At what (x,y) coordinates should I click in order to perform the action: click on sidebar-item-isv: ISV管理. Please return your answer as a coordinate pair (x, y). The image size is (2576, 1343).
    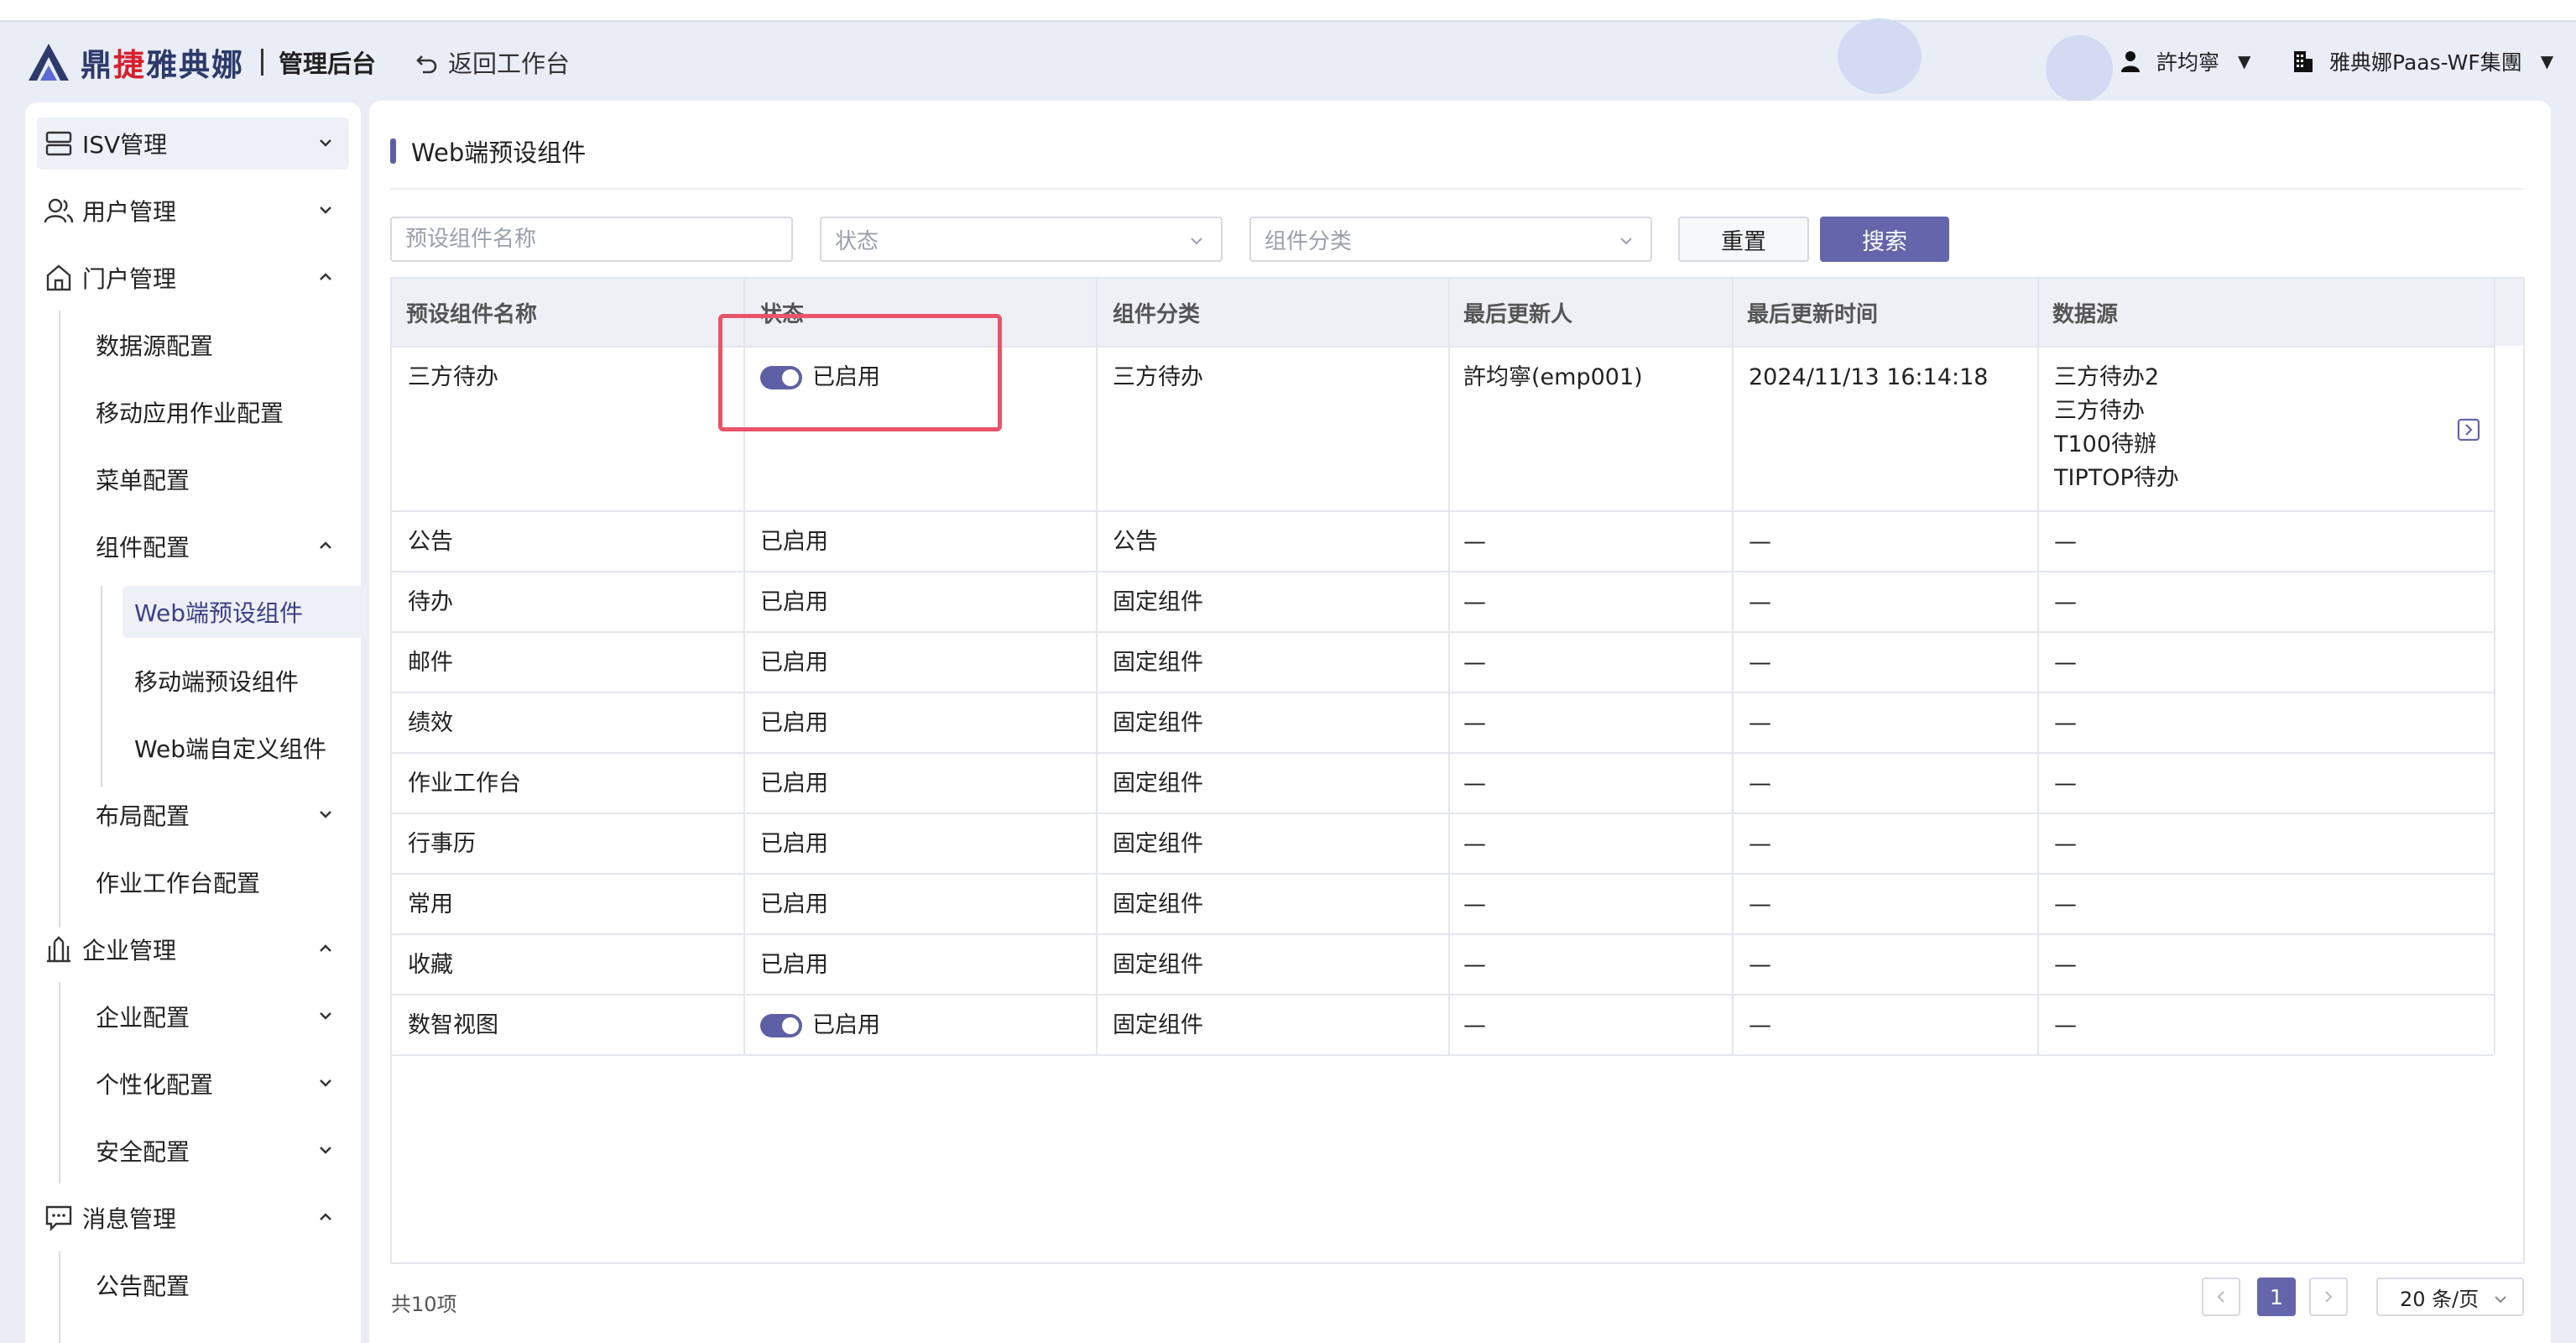
    Looking at the image, I should click on (193, 144).